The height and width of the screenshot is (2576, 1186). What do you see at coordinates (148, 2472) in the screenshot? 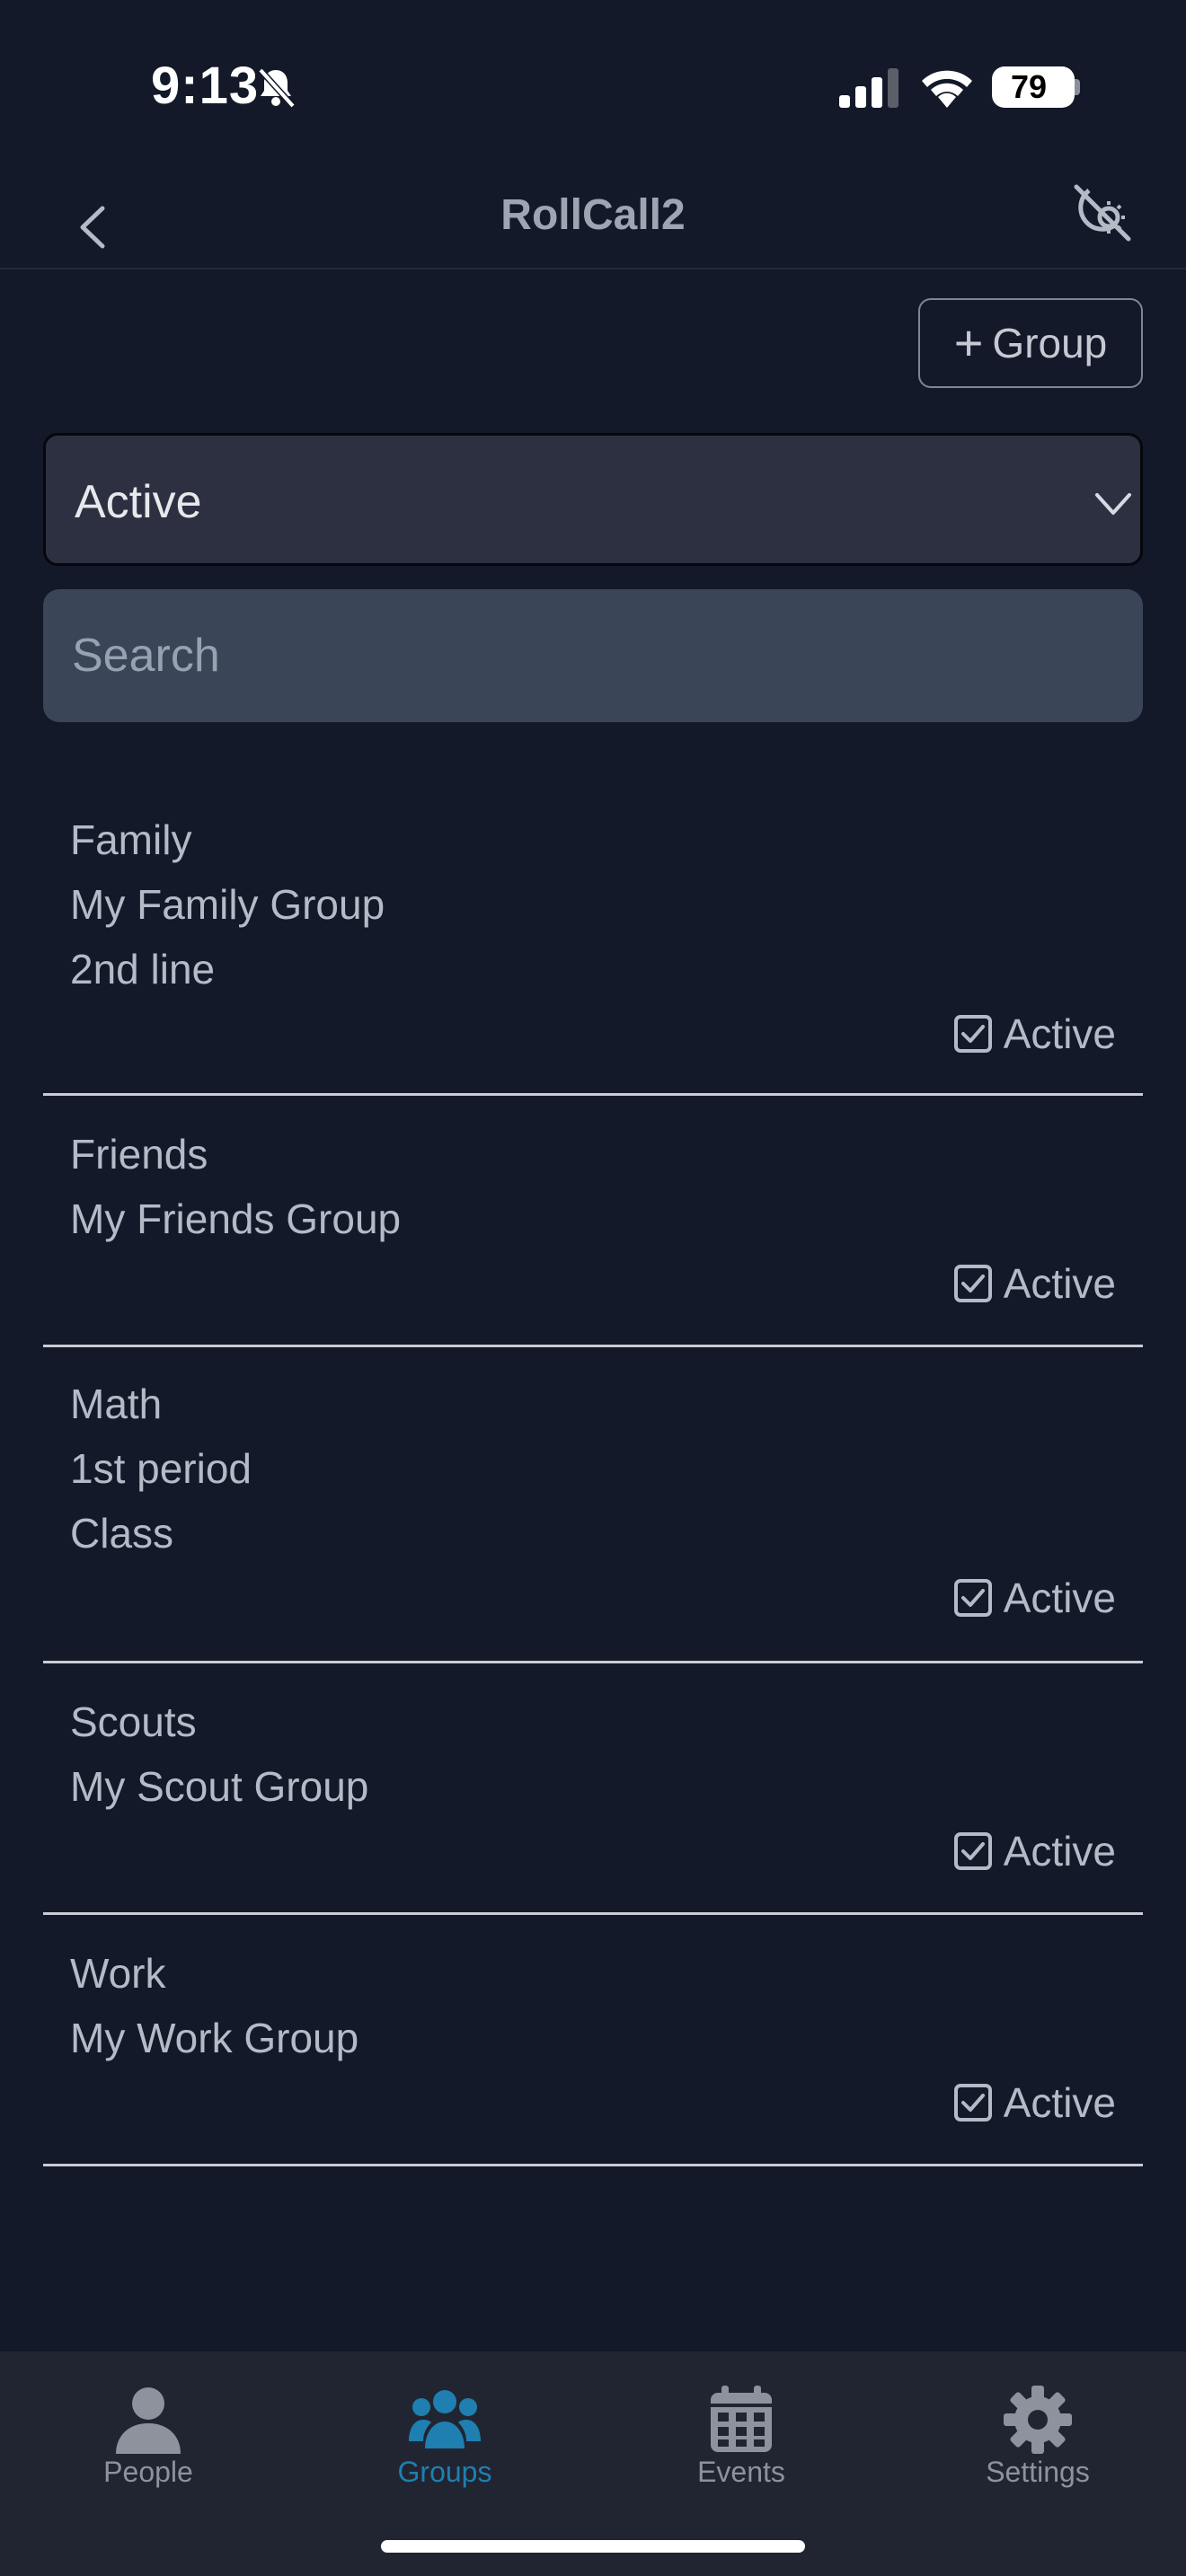
I see `tab-people-label: People` at bounding box center [148, 2472].